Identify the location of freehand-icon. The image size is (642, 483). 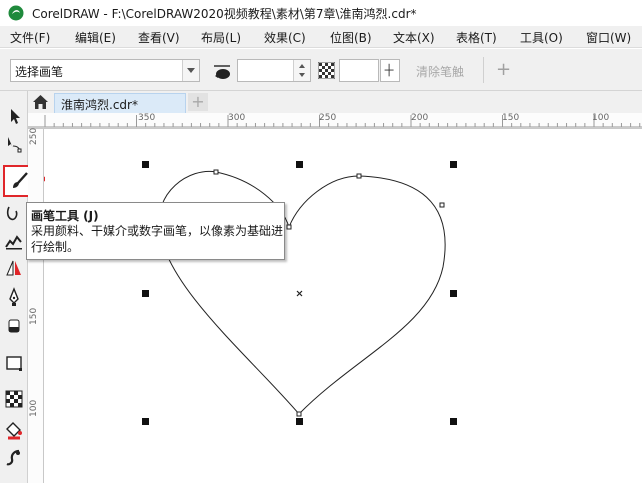
(12, 213).